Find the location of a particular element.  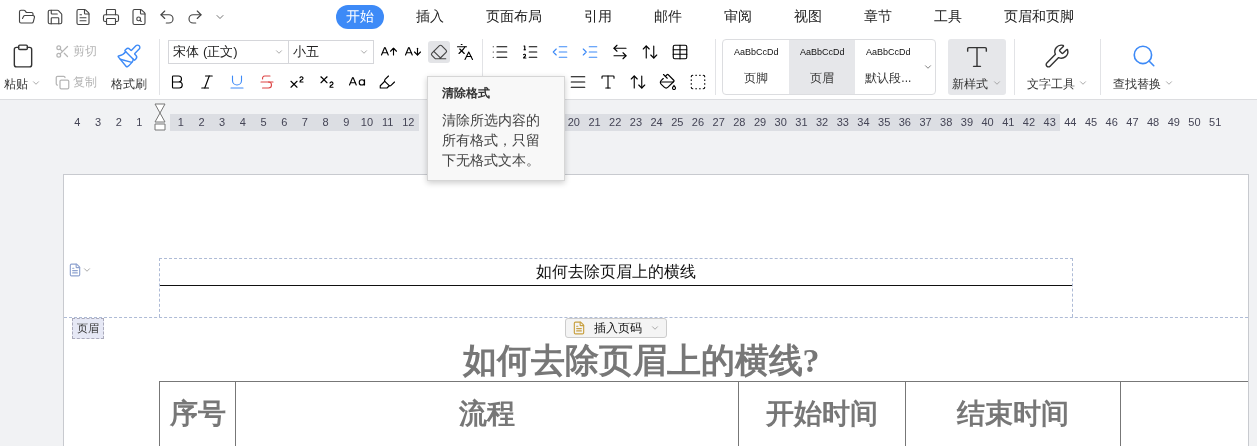

paste-button: 粘贴 is located at coordinates (23, 67).